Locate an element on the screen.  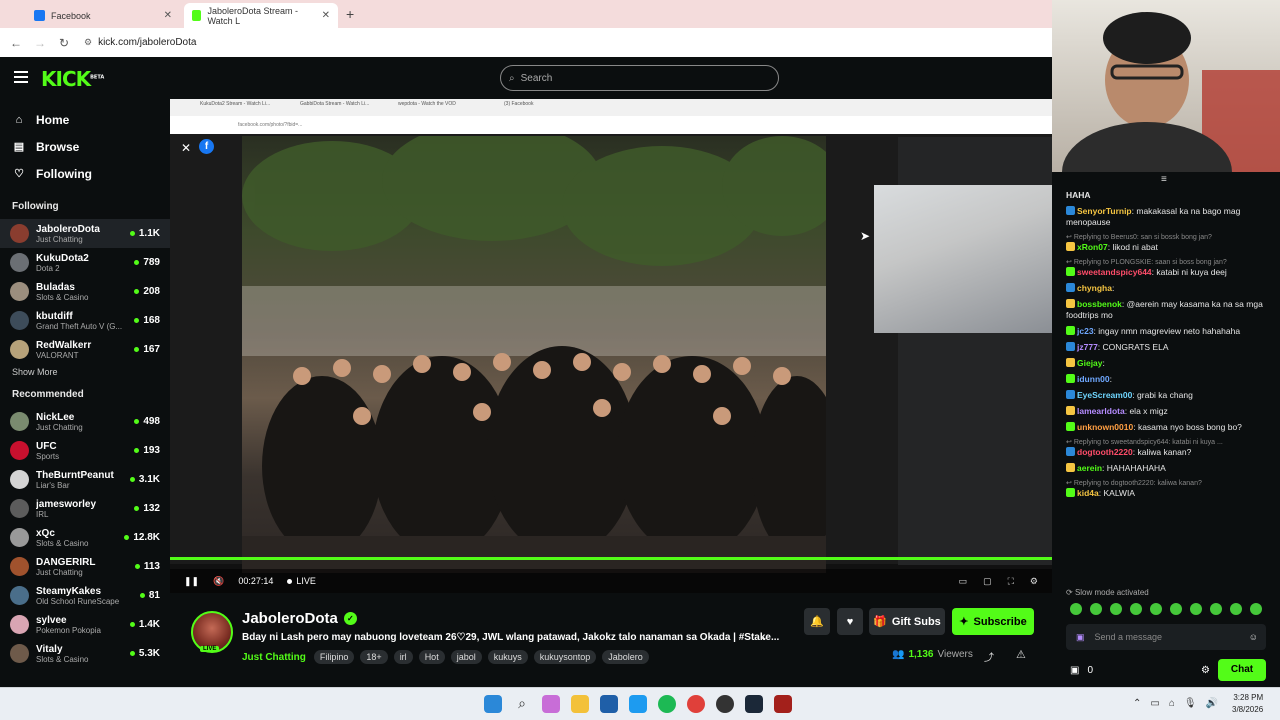
emoji-icon: ☺ is located at coordinates (1253, 637).